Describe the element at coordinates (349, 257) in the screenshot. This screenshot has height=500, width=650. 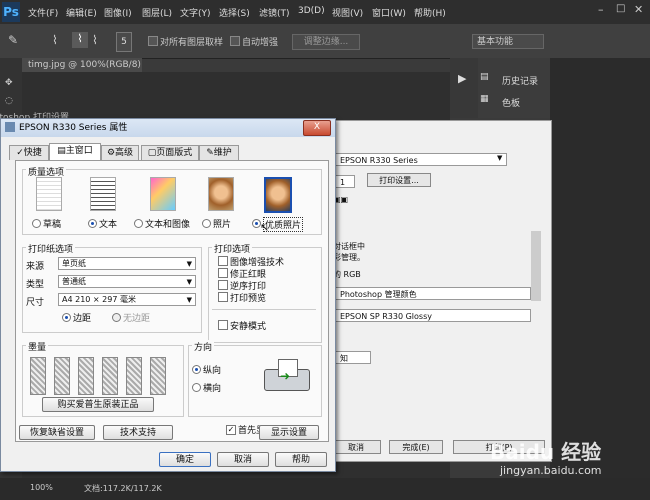
I see `note-line2: 彩管理。` at that location.